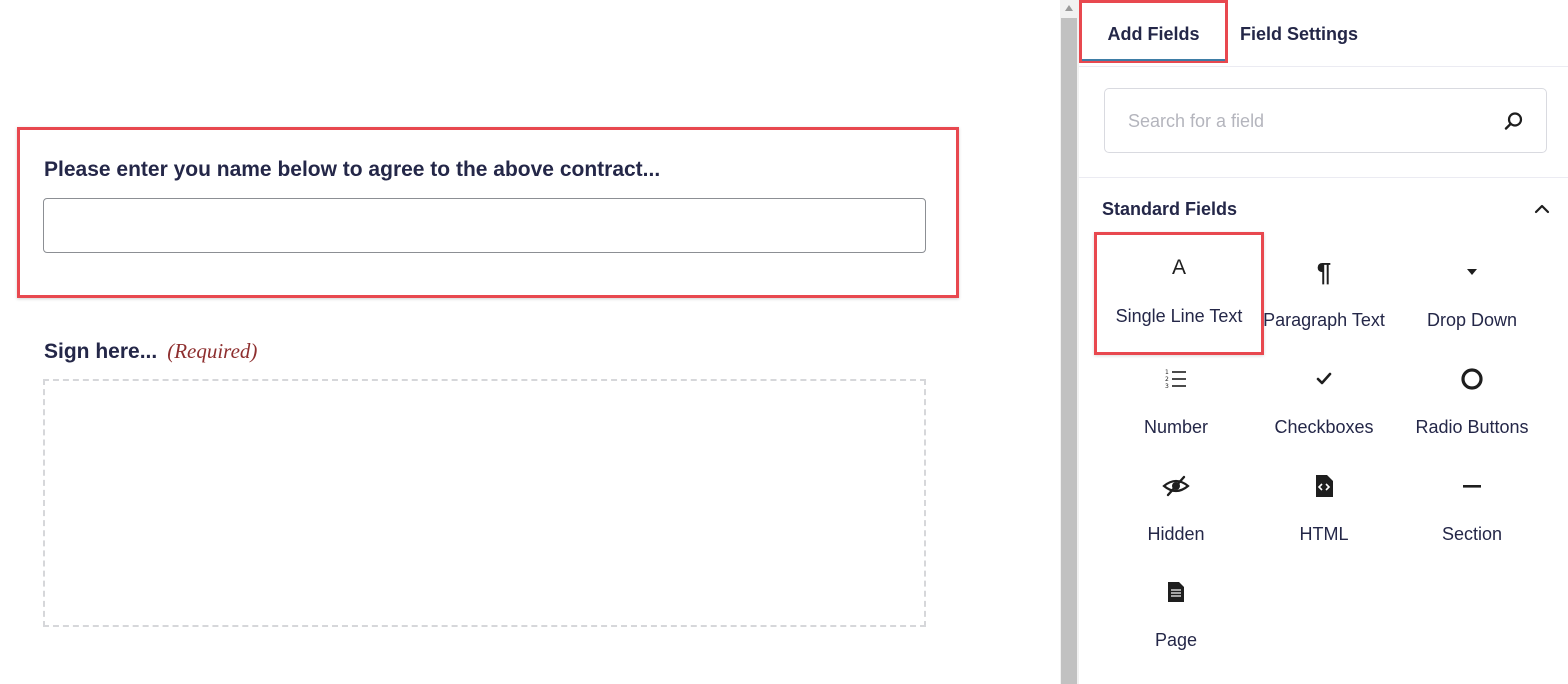 The image size is (1568, 684). What do you see at coordinates (1176, 592) in the screenshot?
I see `page-icon` at bounding box center [1176, 592].